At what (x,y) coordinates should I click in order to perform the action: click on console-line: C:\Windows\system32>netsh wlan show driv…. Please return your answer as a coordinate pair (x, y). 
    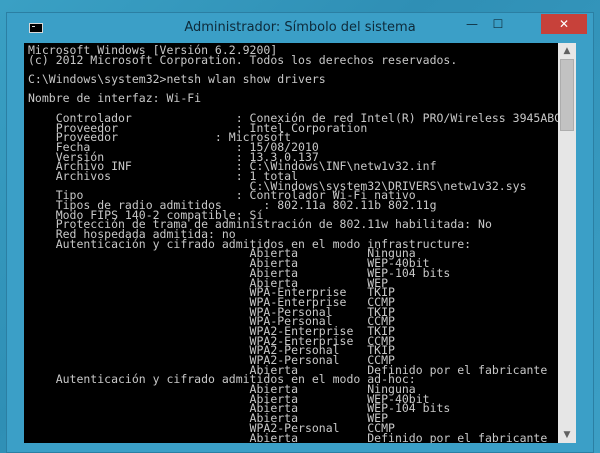
    Looking at the image, I should click on (177, 79).